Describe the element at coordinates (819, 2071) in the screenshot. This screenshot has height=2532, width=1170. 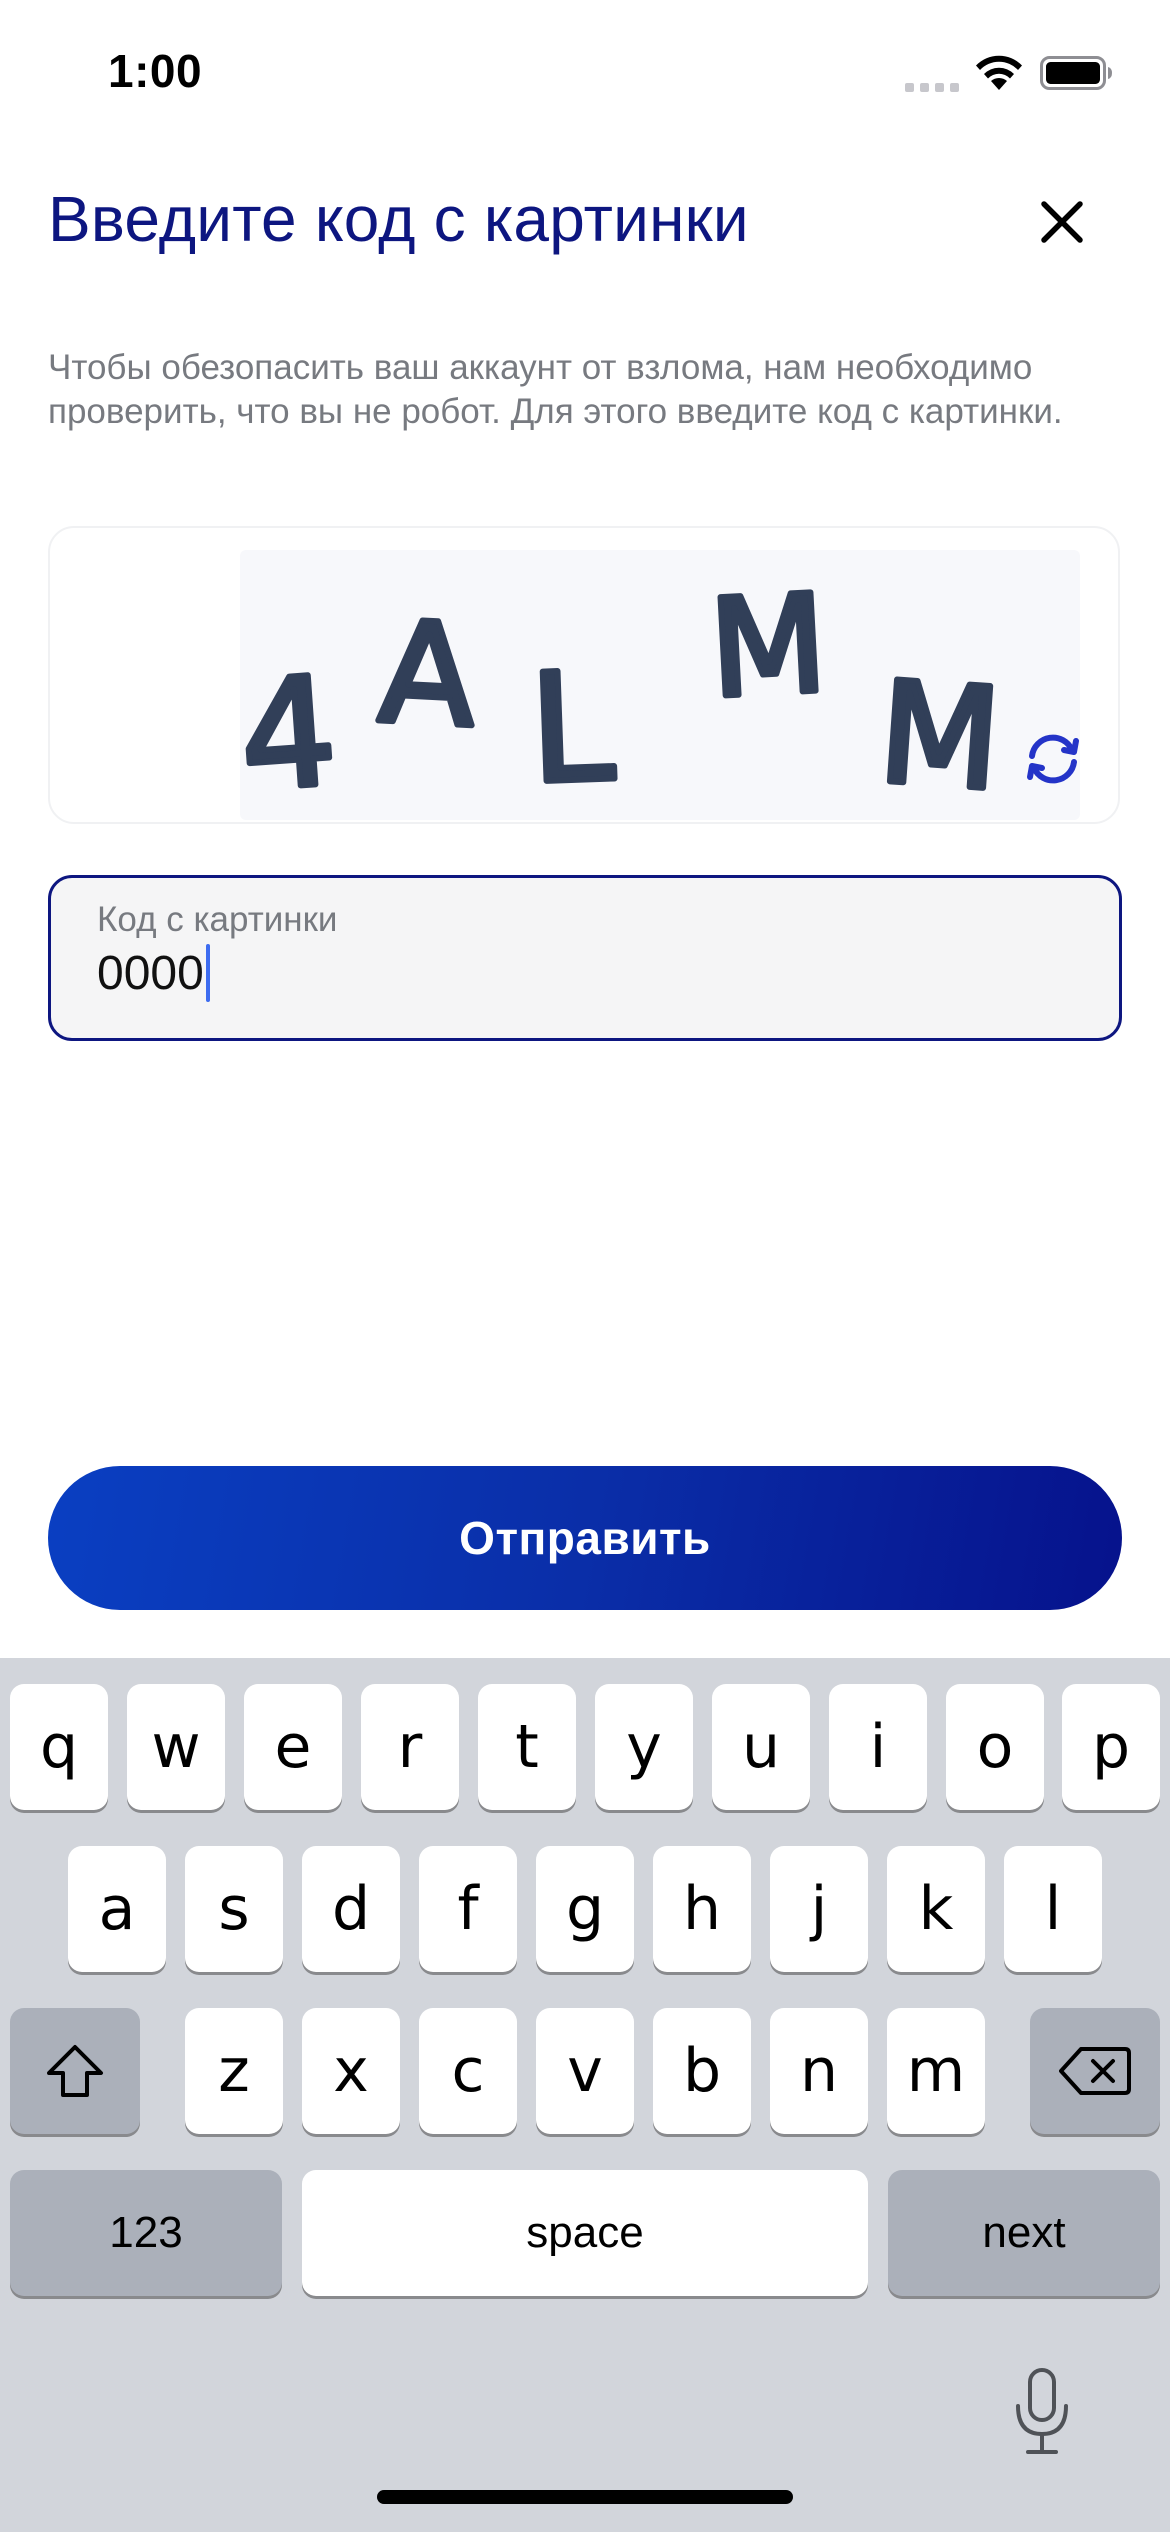
I see `key-n: n` at that location.